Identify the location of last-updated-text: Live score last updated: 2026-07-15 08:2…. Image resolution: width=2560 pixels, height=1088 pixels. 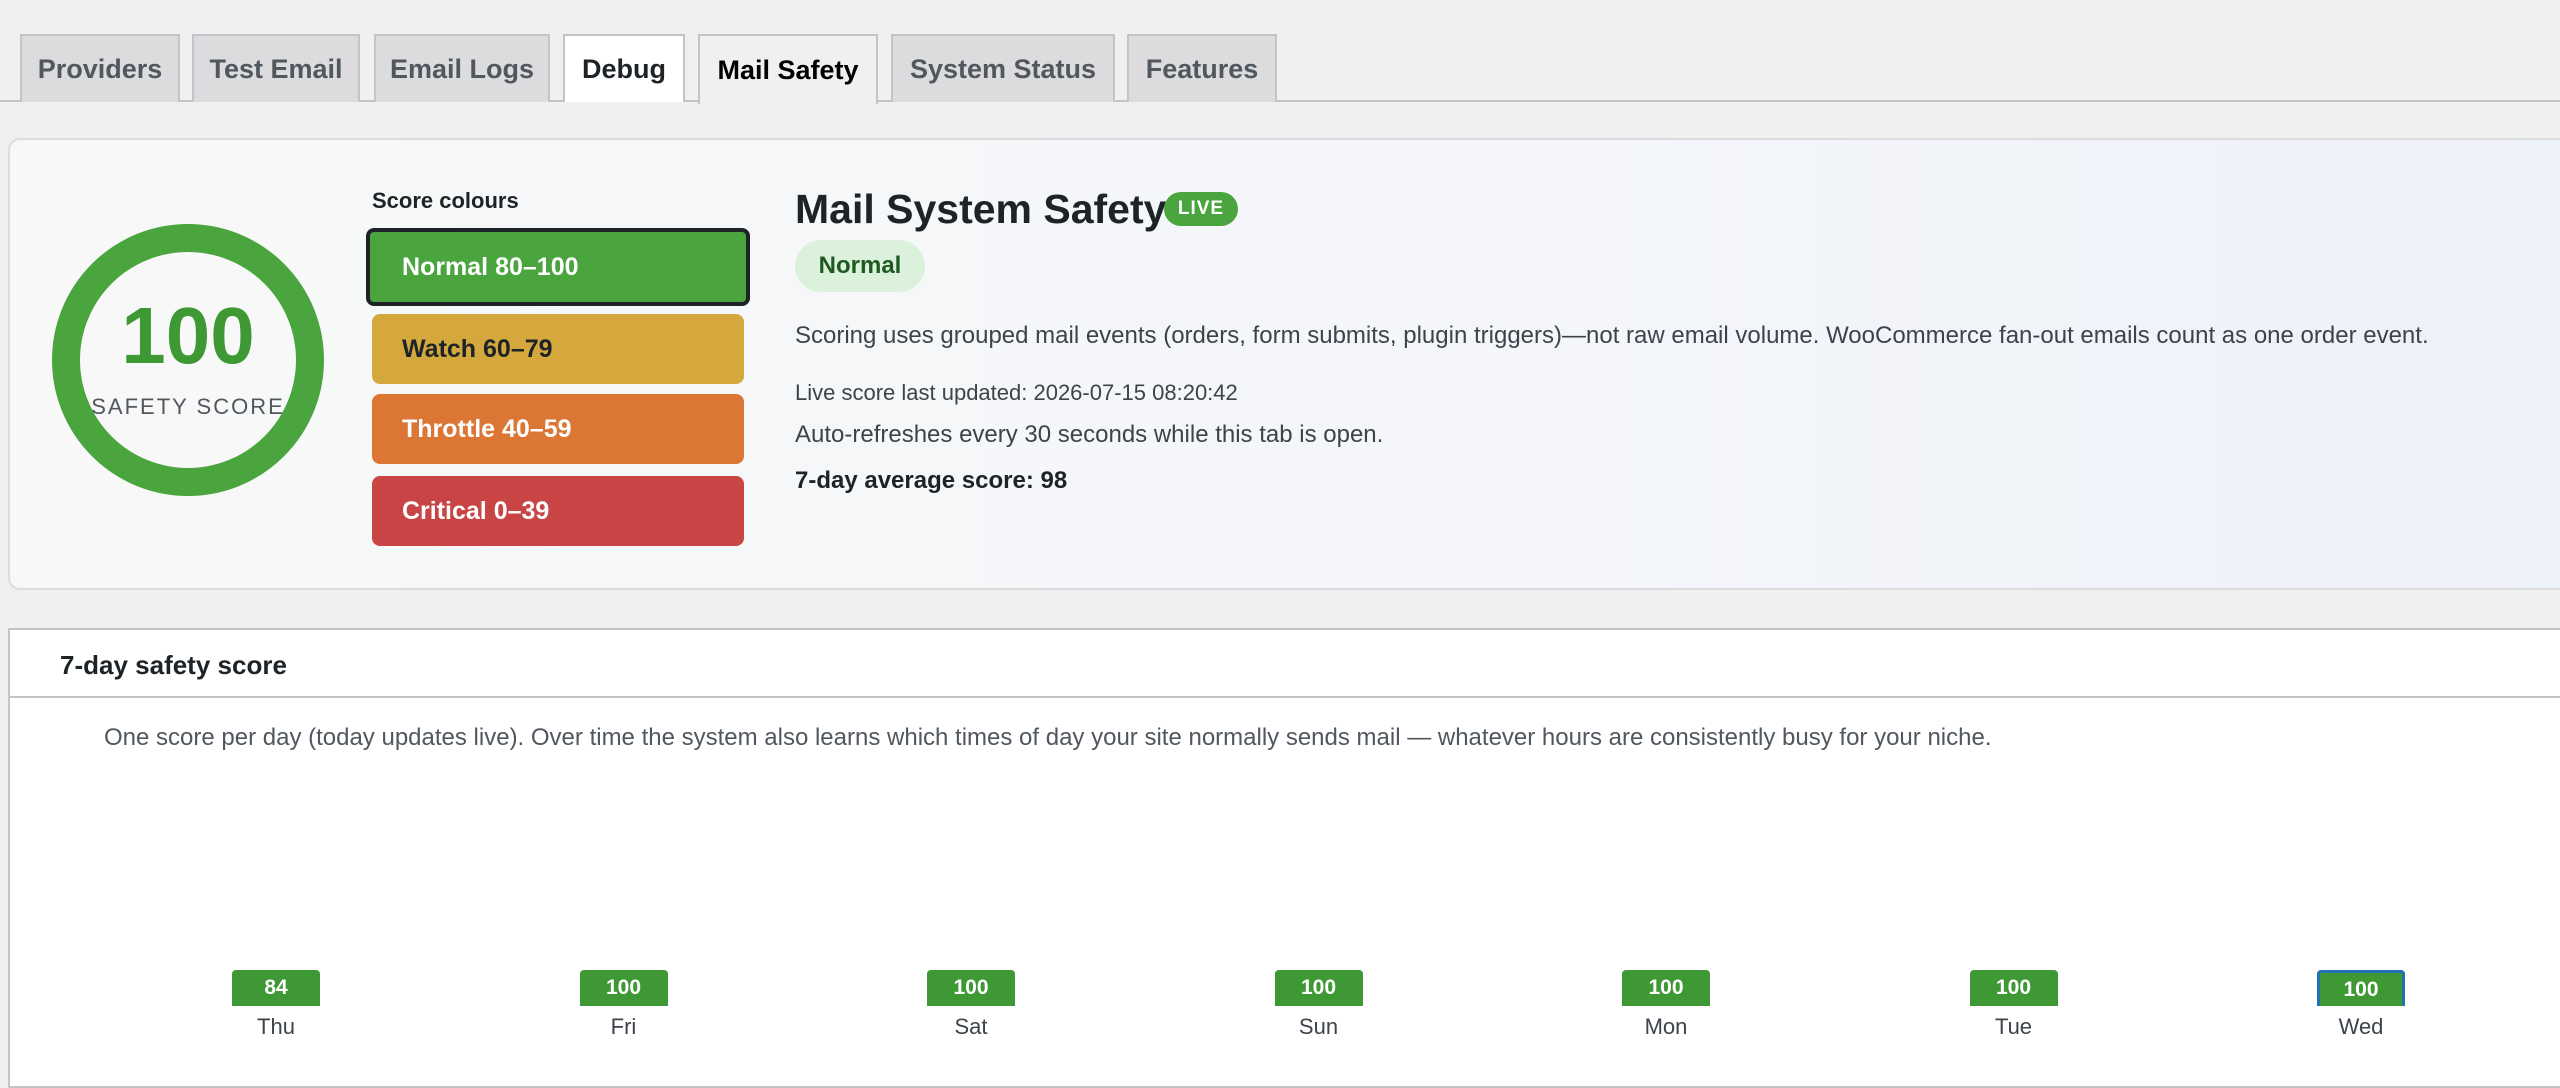
(1016, 392).